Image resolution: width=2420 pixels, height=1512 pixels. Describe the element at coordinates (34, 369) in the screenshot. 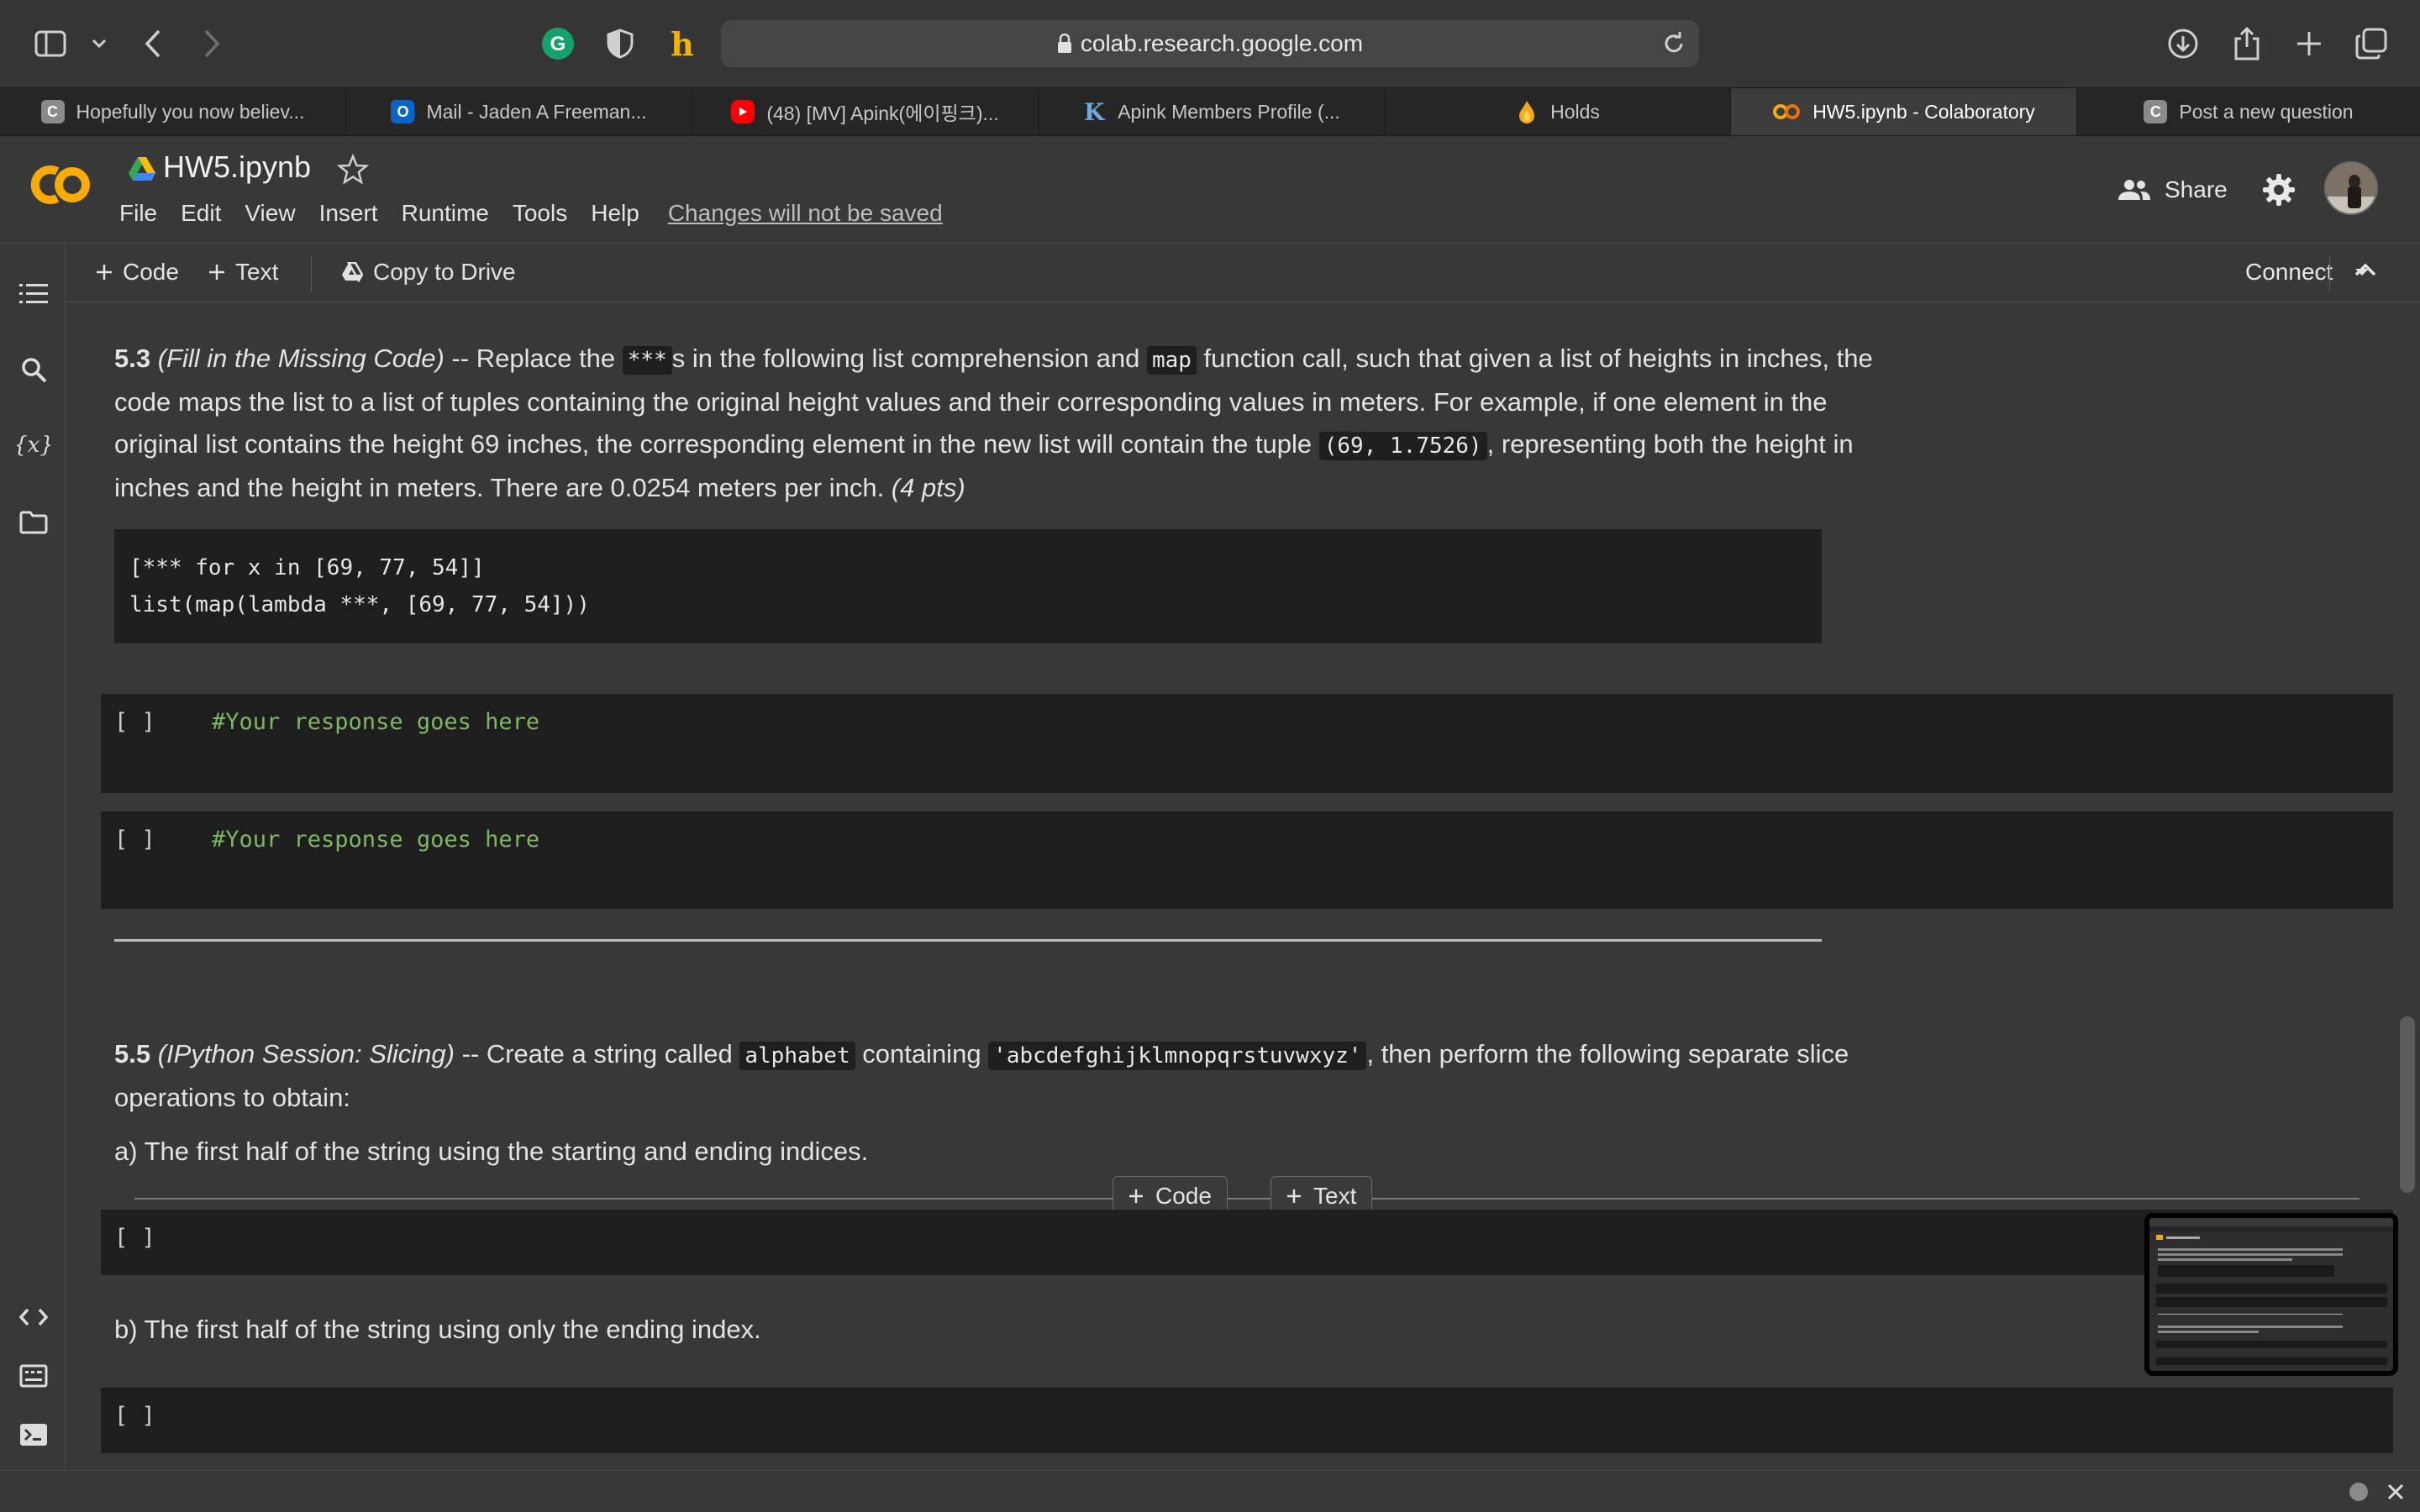

I see `search-icon` at that location.